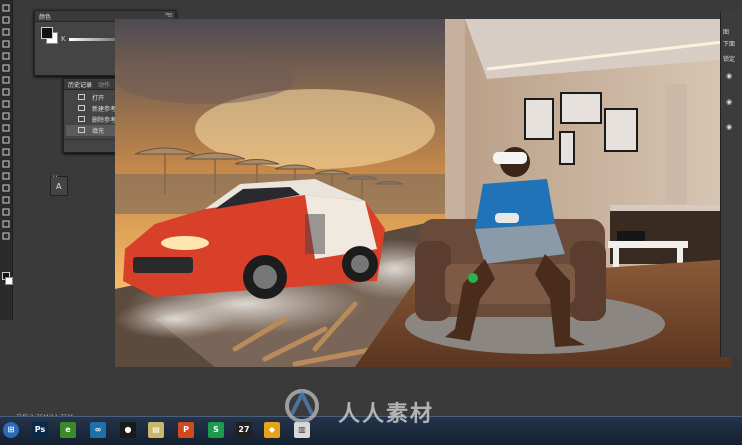  What do you see at coordinates (104, 84) in the screenshot?
I see `tab-actions: 动作` at bounding box center [104, 84].